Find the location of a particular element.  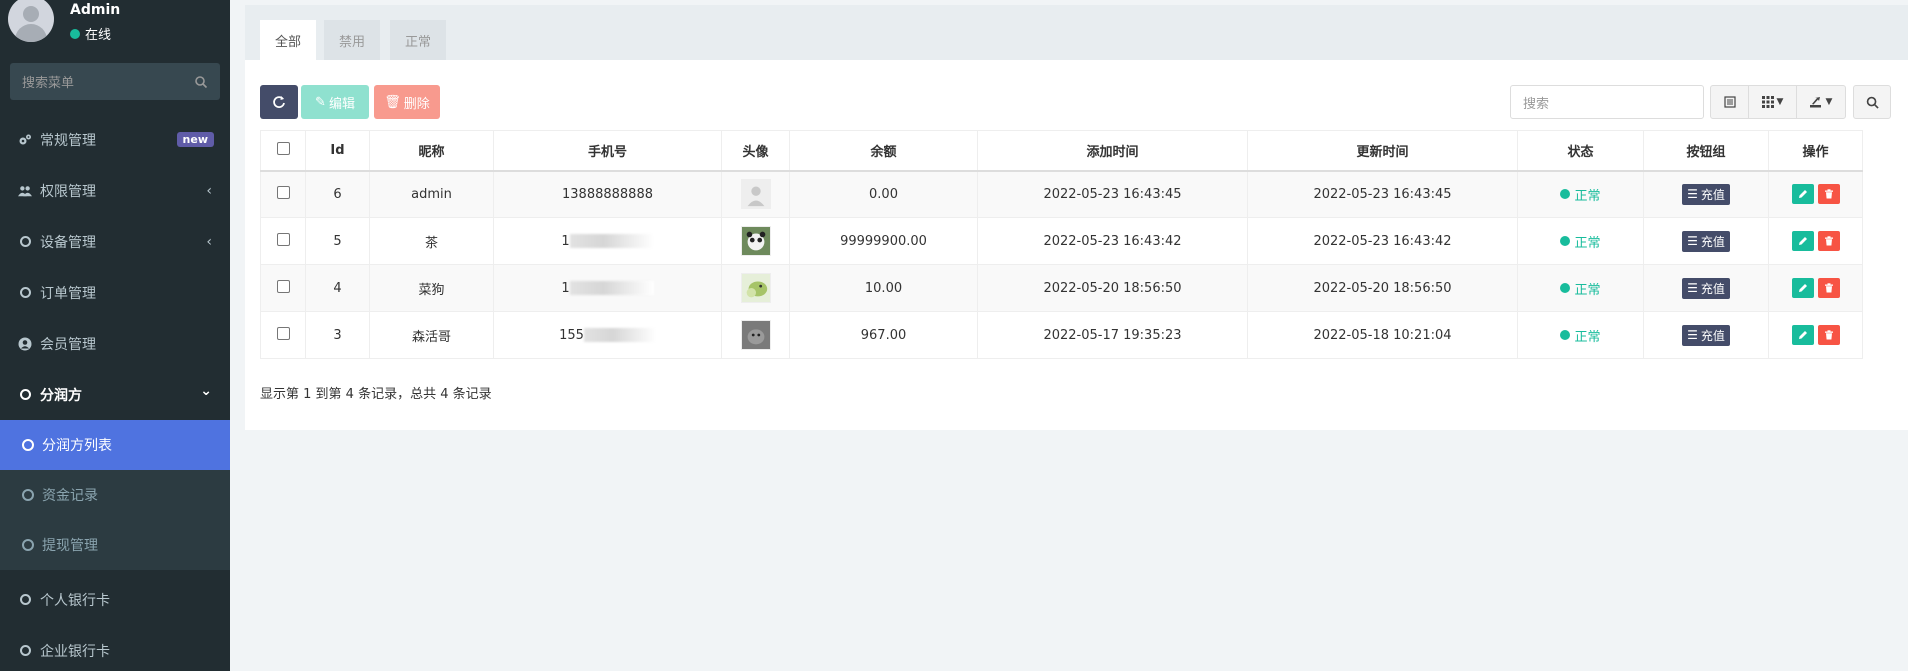

panda-avatar-image is located at coordinates (755, 241).